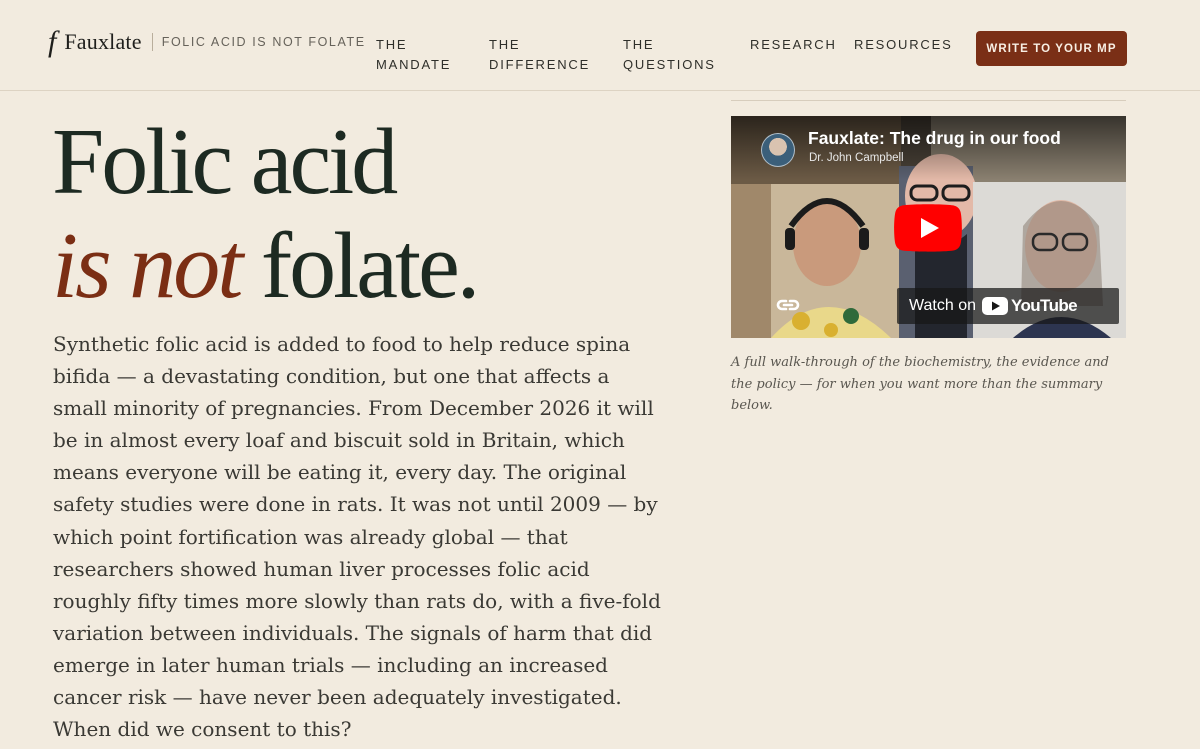  I want to click on nav-item-the-difference: THE DIFFERENCE, so click(539, 55).